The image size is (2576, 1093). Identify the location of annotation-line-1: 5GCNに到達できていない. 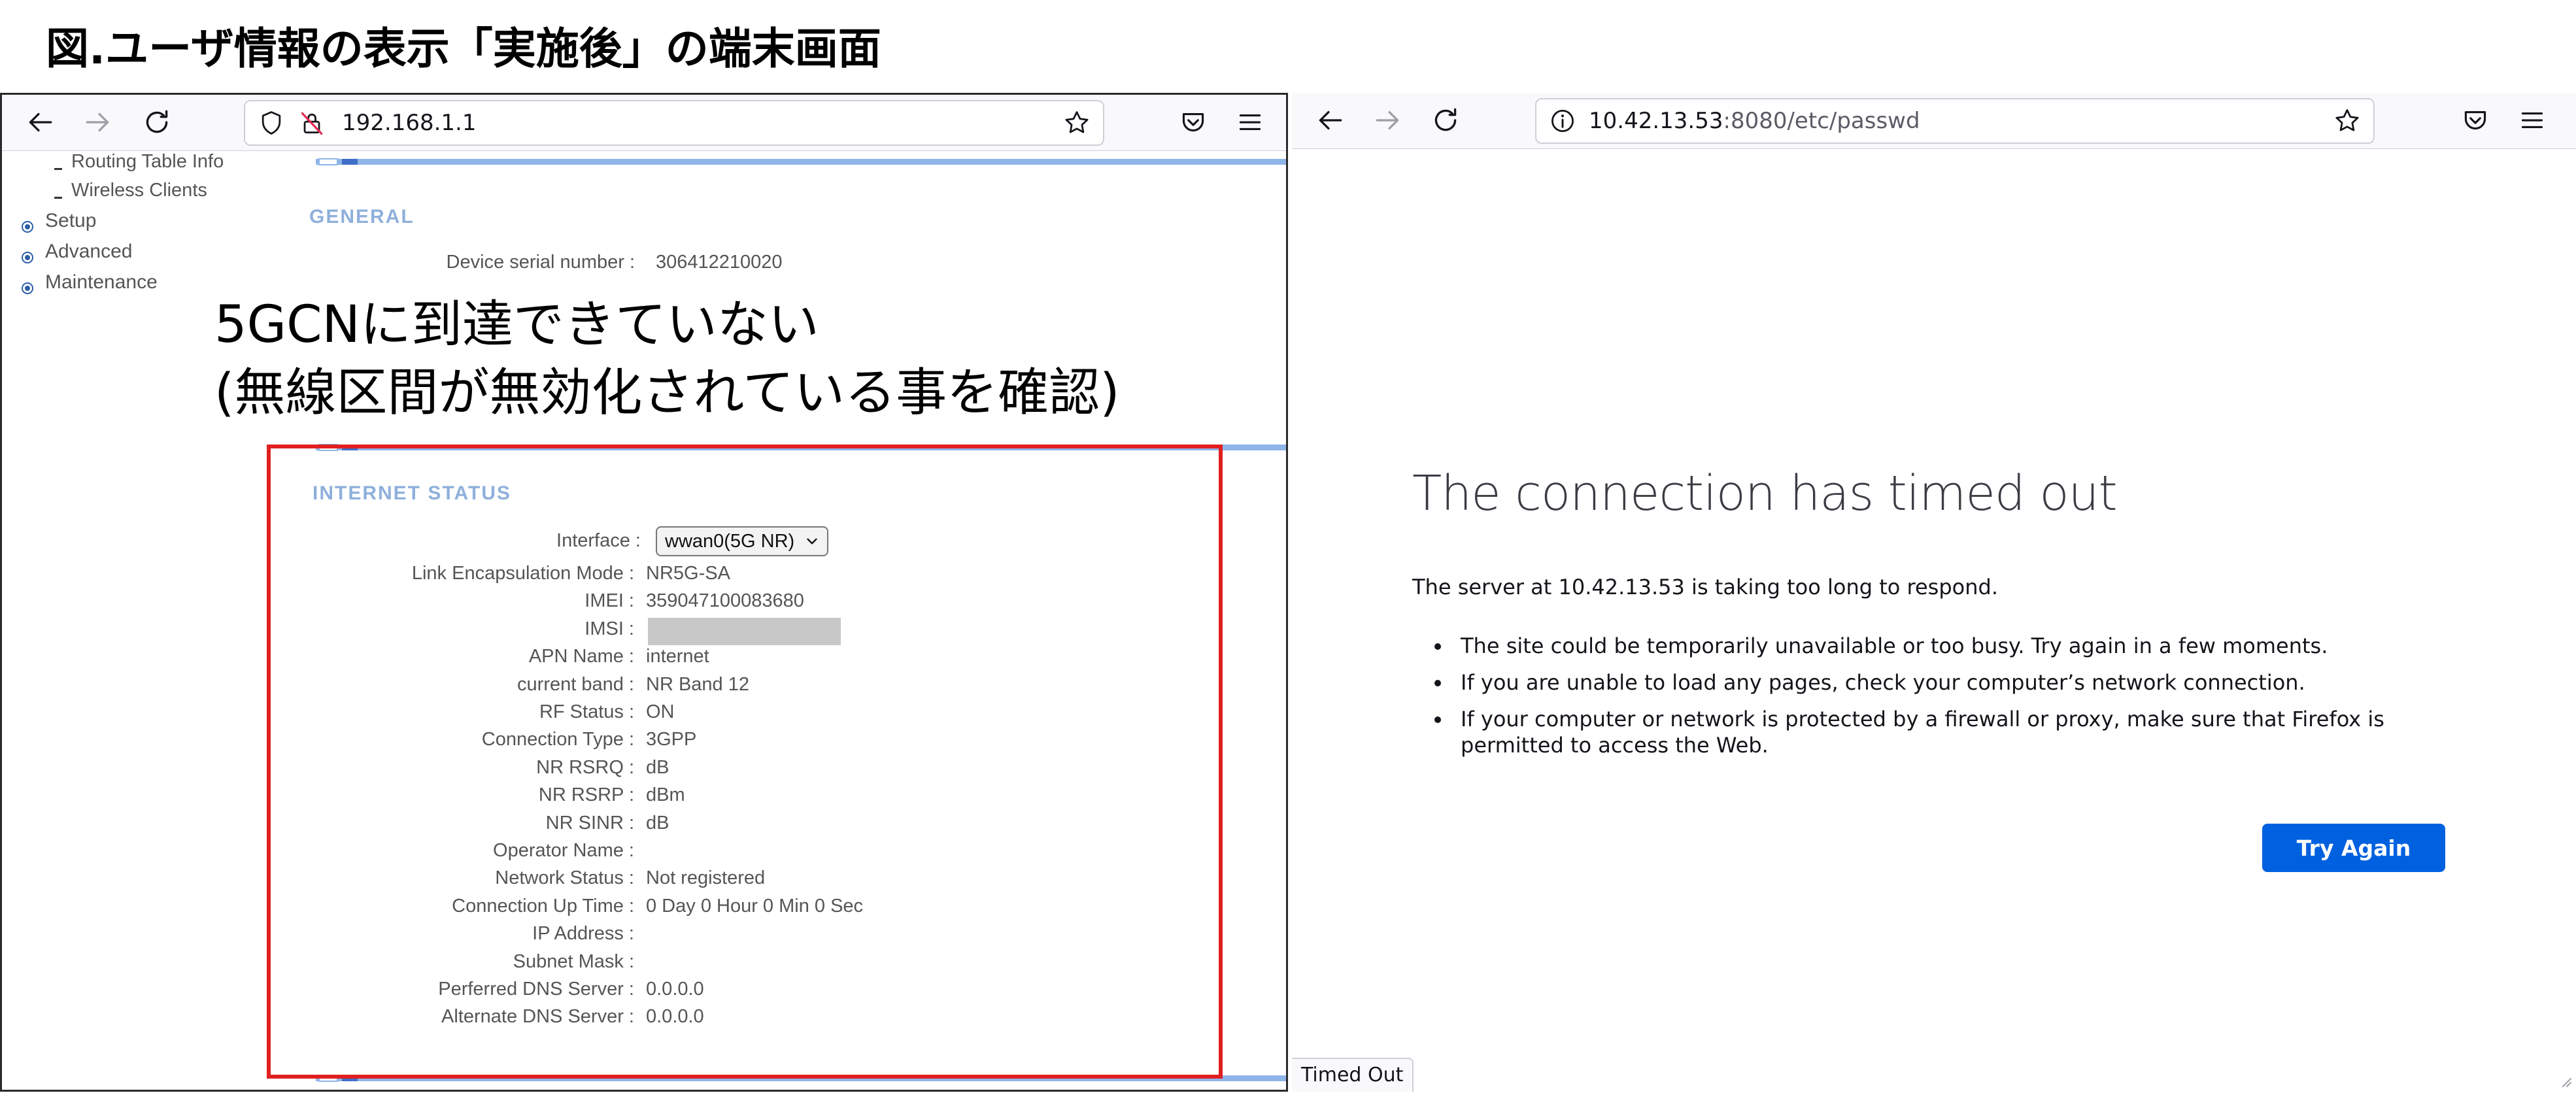
(516, 324).